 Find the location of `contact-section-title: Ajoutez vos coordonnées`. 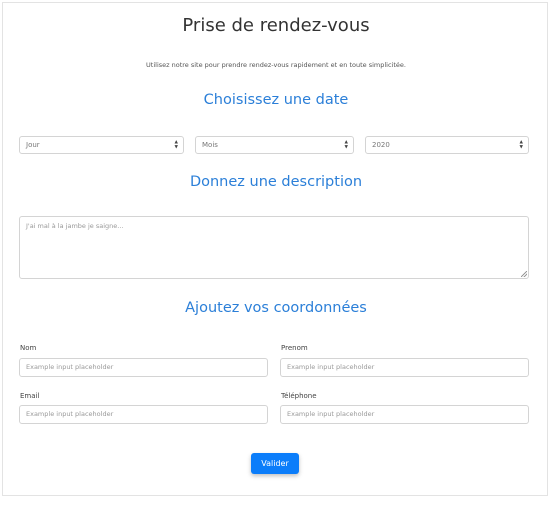

contact-section-title: Ajoutez vos coordonnées is located at coordinates (276, 308).